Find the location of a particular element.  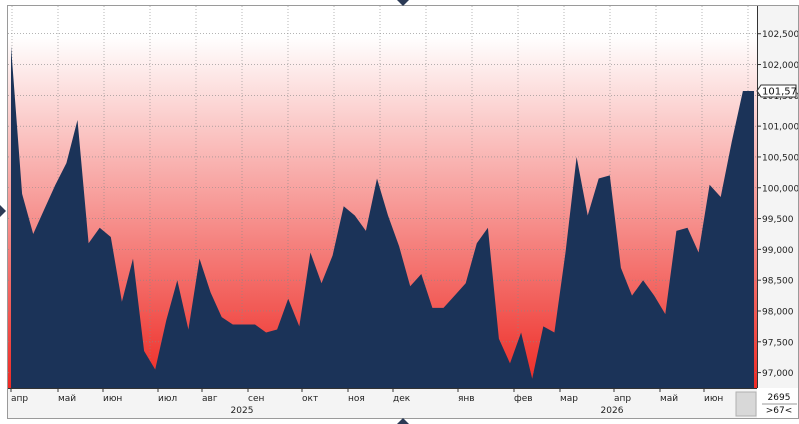

x-tick-label: авг is located at coordinates (210, 399).